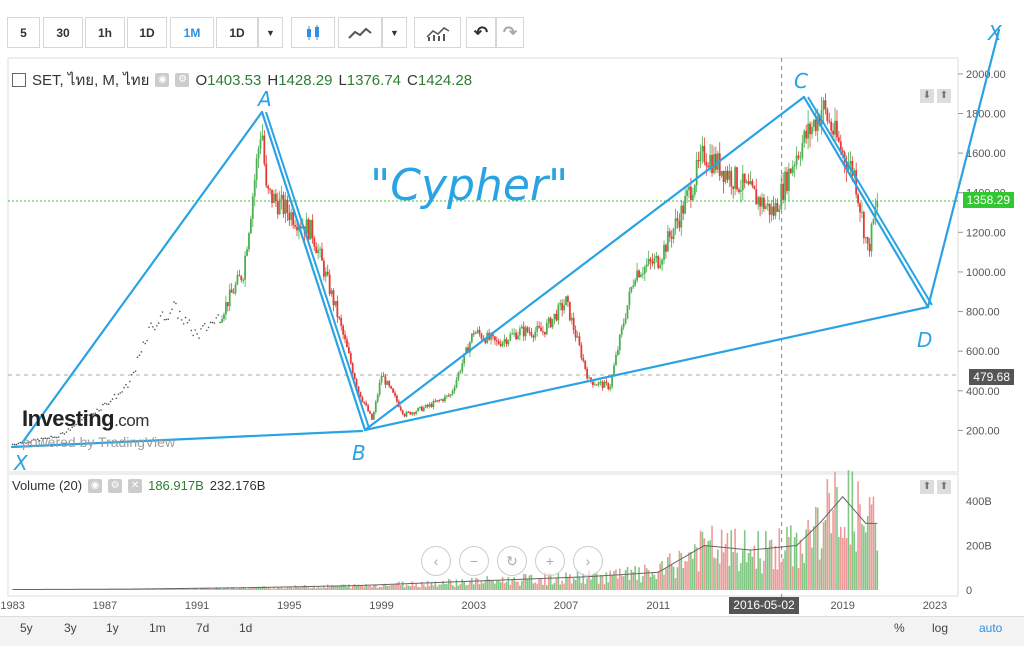 The height and width of the screenshot is (646, 1024). Describe the element at coordinates (112, 628) in the screenshot. I see `range-1y: 1y` at that location.